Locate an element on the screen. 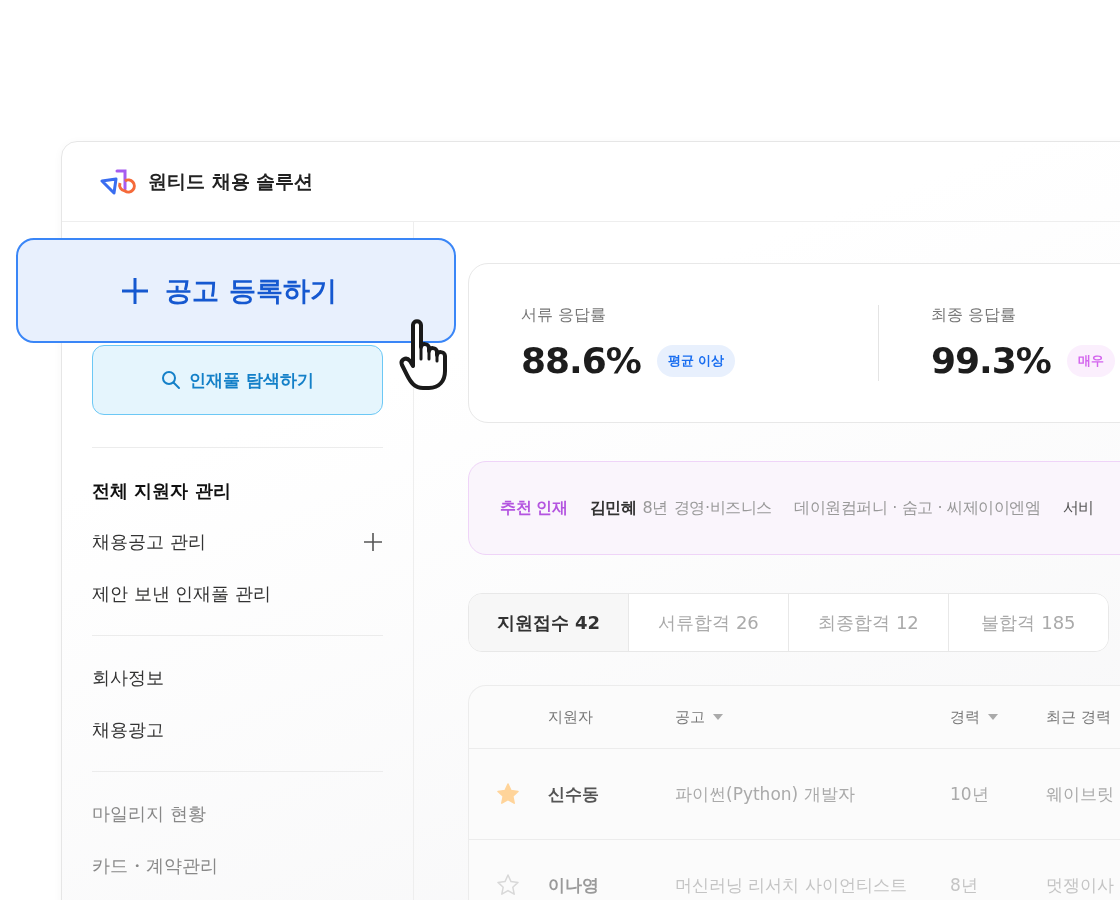 The height and width of the screenshot is (900, 1120). post-job-button: 공고 등록하기 is located at coordinates (236, 290).